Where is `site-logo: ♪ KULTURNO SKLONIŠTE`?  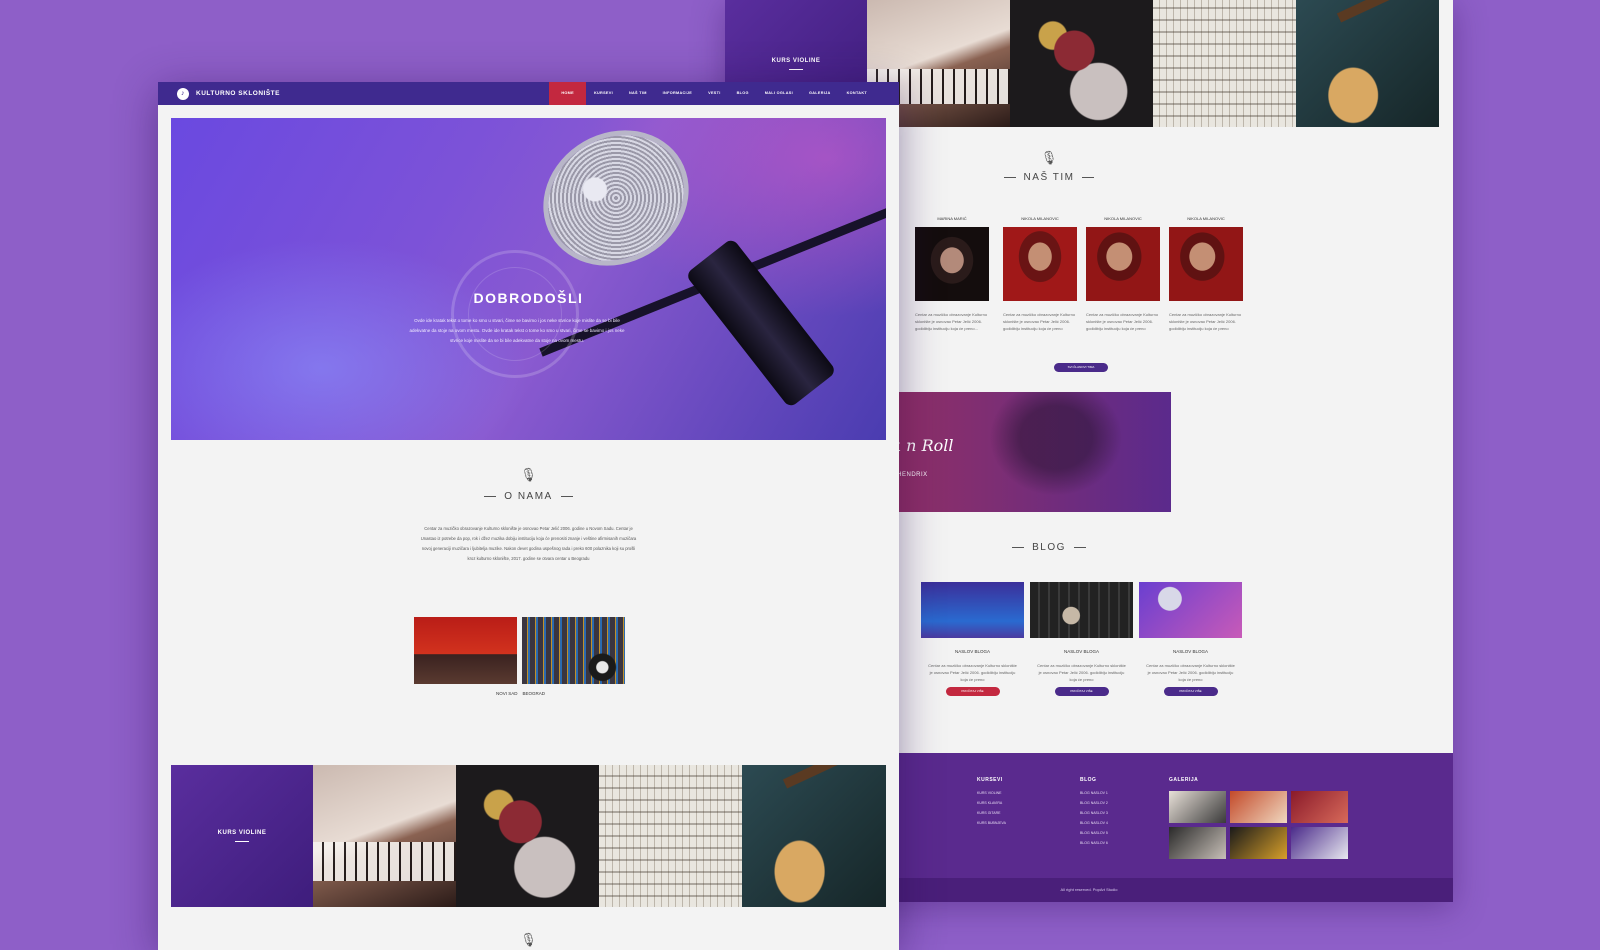 site-logo: ♪ KULTURNO SKLONIŠTE is located at coordinates (228, 93).